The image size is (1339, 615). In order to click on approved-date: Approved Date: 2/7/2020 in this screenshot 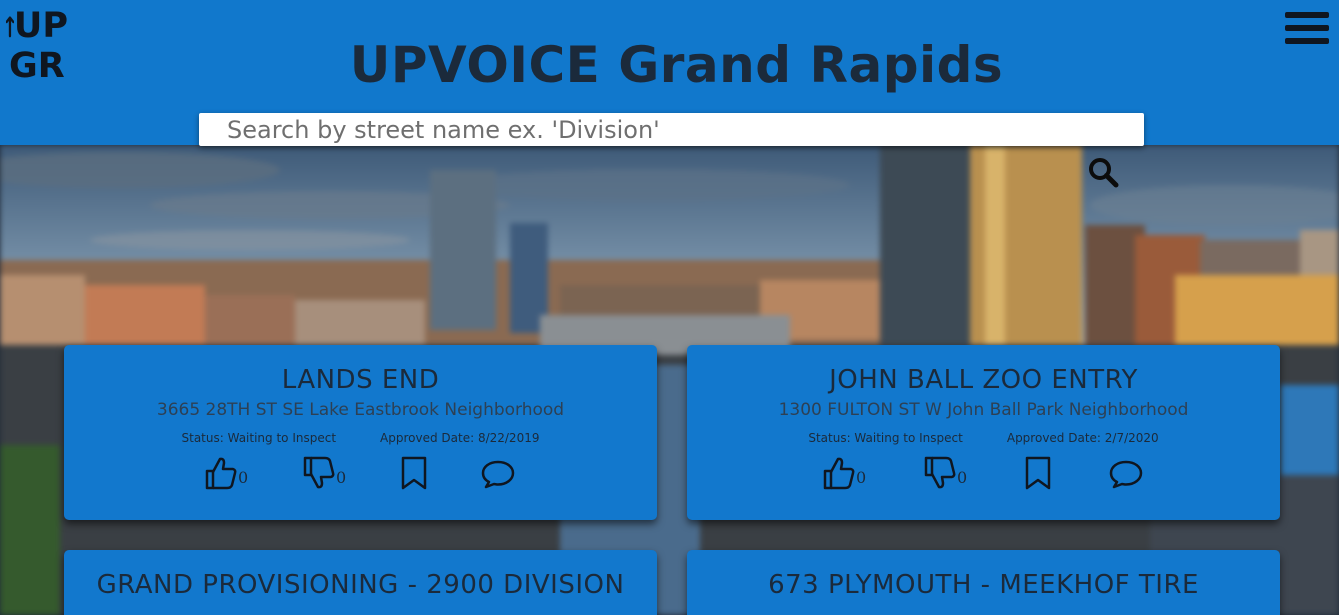, I will do `click(1082, 438)`.